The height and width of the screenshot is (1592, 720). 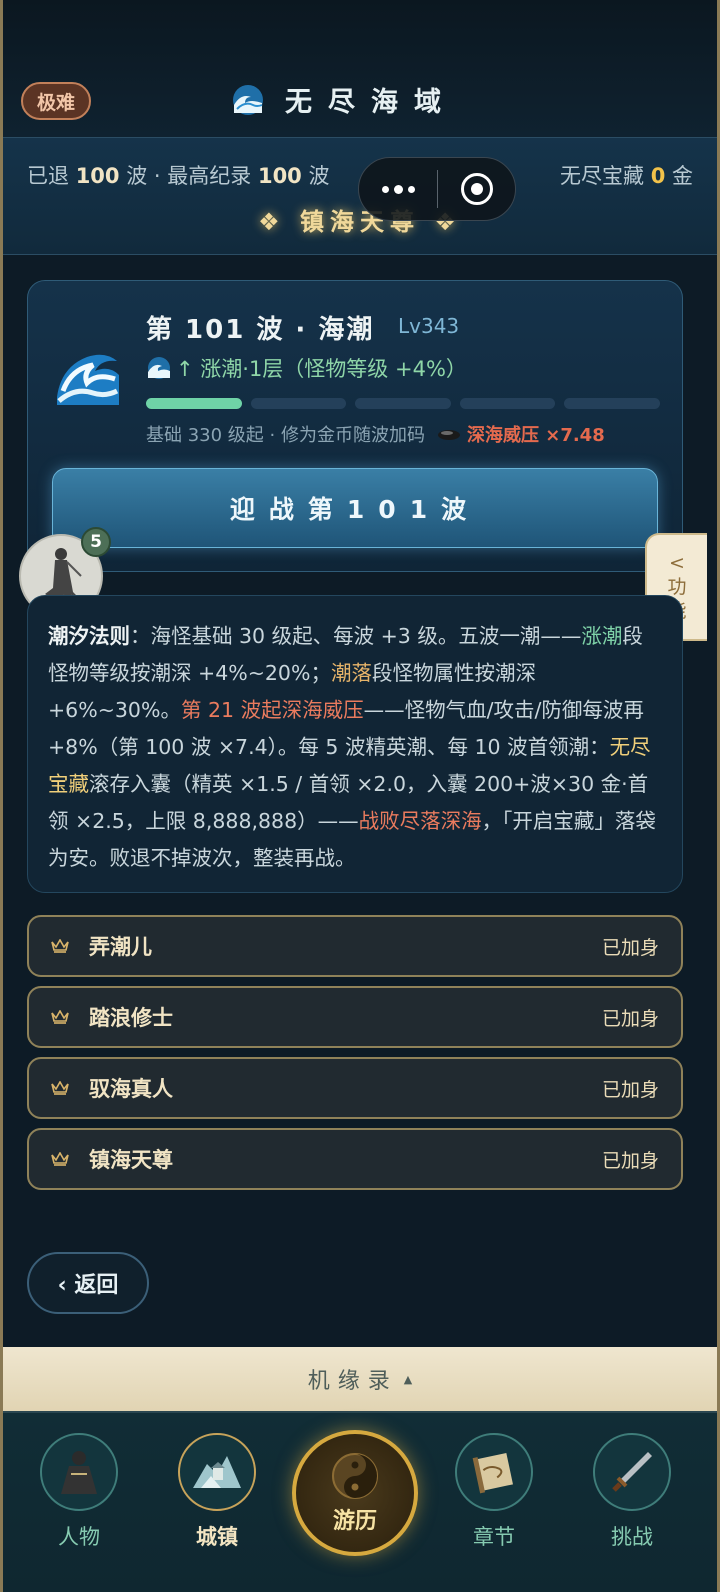 I want to click on treasure-stats: 无尽宝藏 0 金, so click(x=626, y=175).